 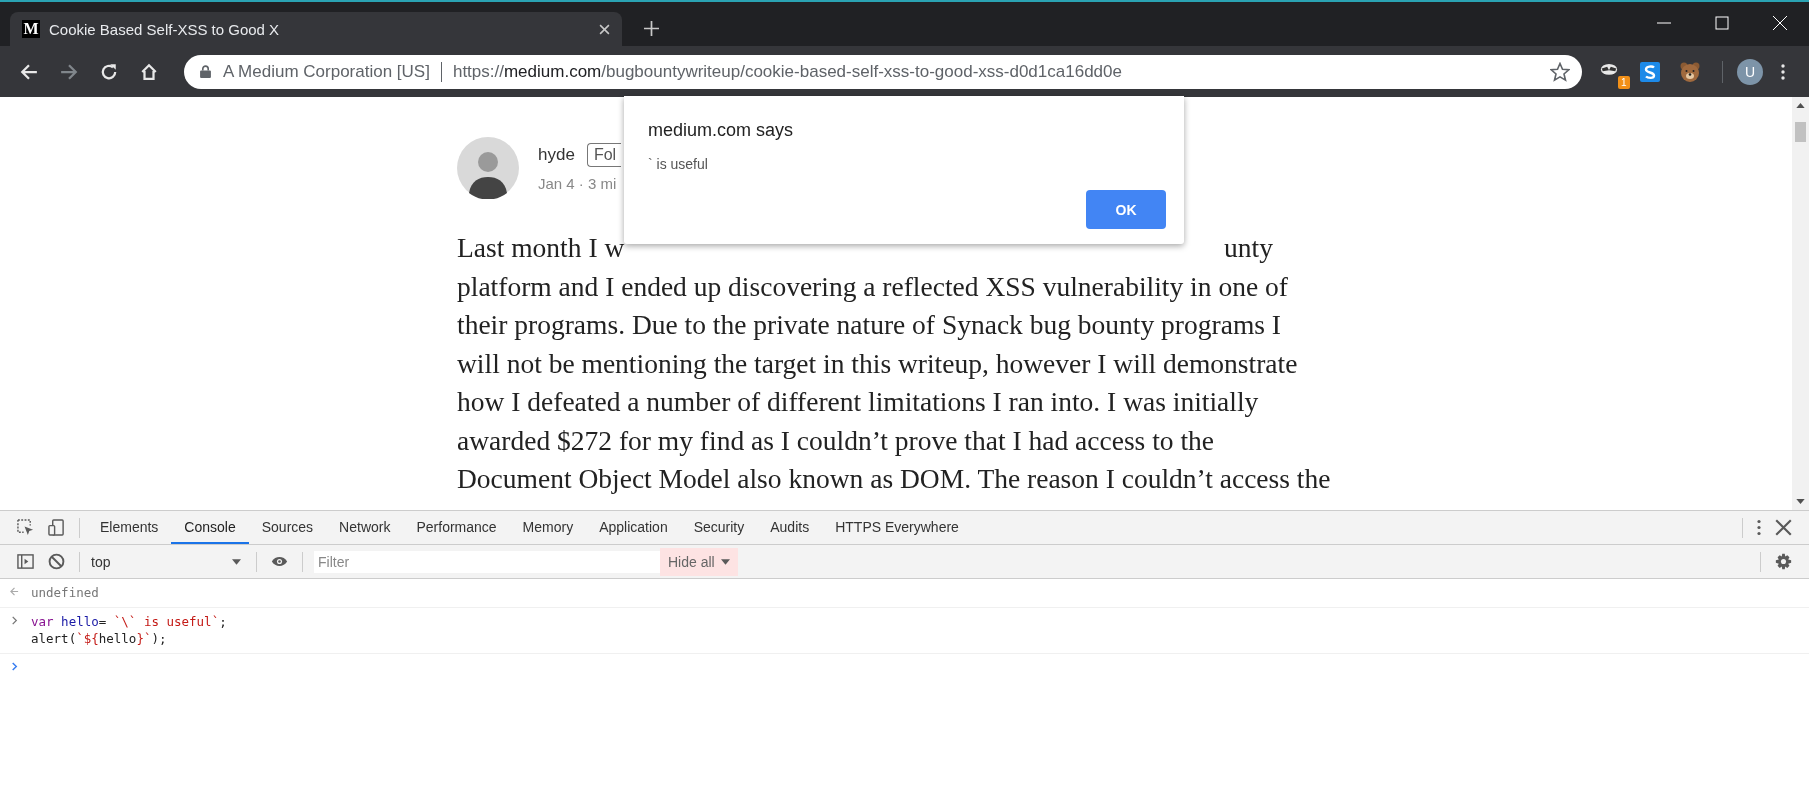 I want to click on context-value: top, so click(x=101, y=561).